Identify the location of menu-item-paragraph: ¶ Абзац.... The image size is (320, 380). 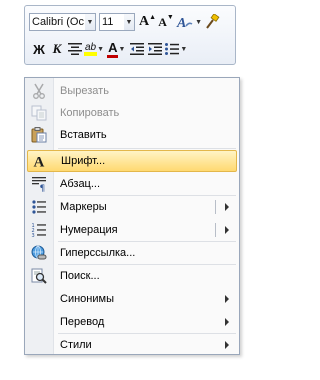
(132, 184).